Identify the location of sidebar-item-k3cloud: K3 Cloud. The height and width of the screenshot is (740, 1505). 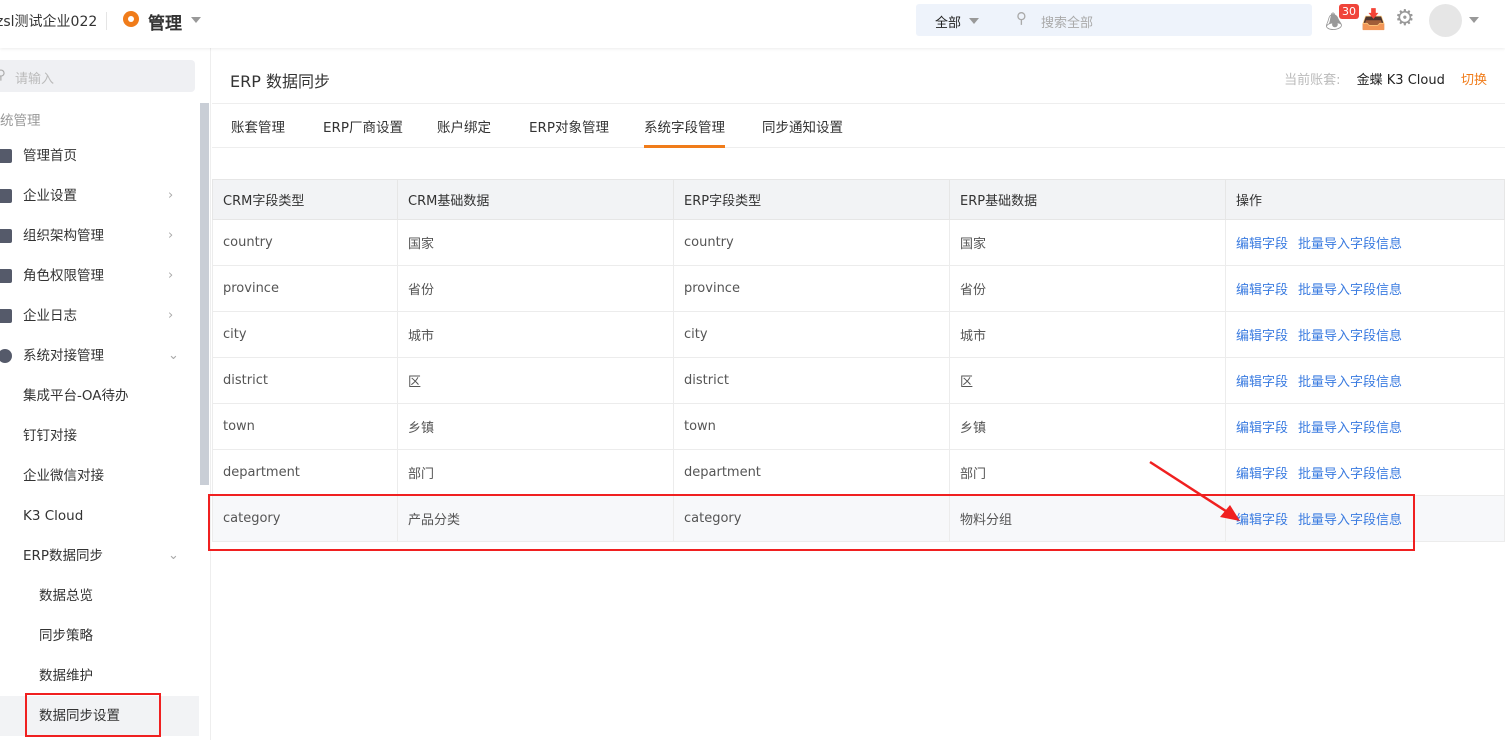
(99, 516).